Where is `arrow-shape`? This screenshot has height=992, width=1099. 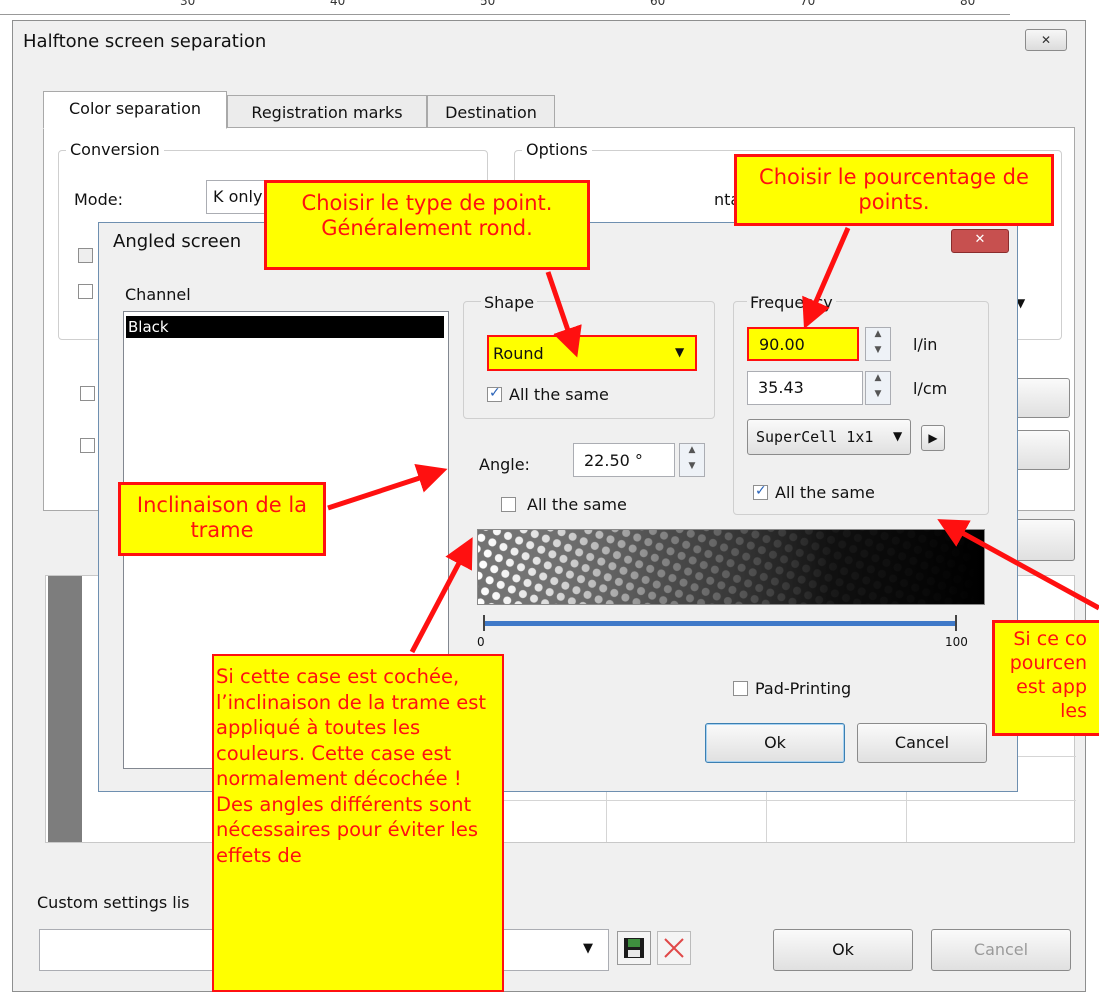
arrow-shape is located at coordinates (563, 314).